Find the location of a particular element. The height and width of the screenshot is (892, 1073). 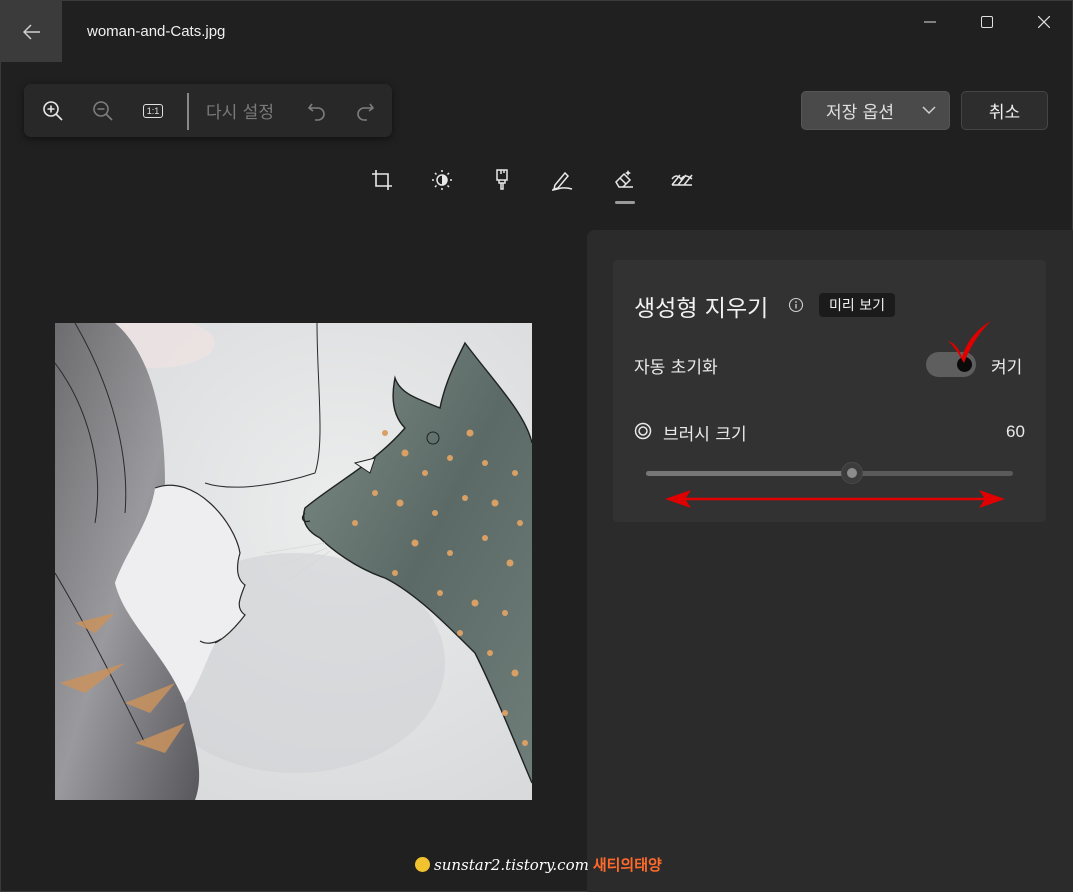

zoom-out-icon is located at coordinates (103, 111).